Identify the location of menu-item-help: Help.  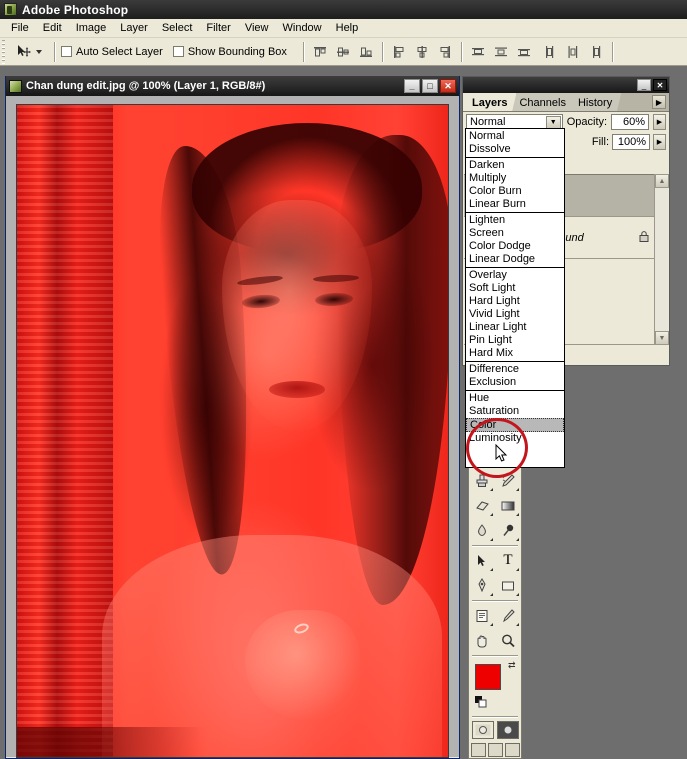
(347, 28).